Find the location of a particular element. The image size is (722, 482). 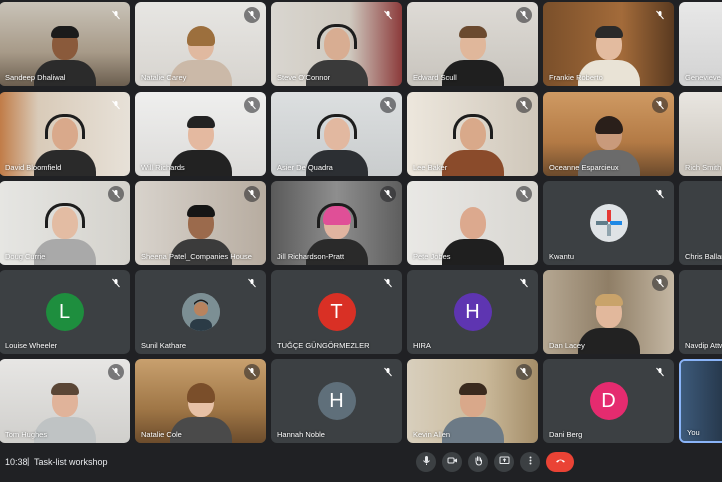

participant-name: Sheena Patel_Companies House is located at coordinates (196, 256).